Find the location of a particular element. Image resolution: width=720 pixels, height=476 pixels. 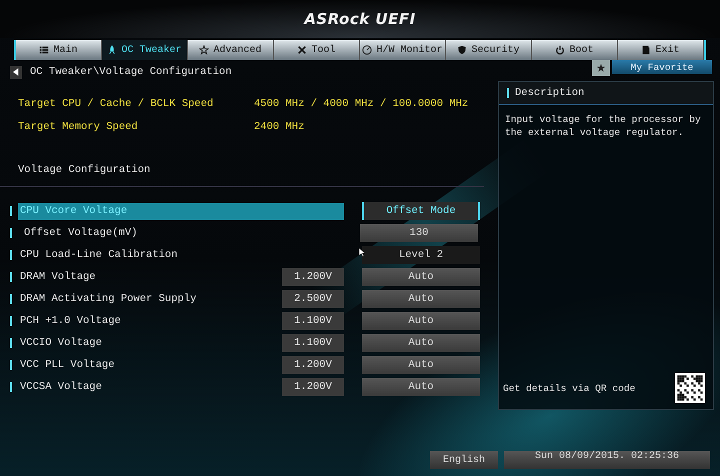

list-icon is located at coordinates (44, 50).